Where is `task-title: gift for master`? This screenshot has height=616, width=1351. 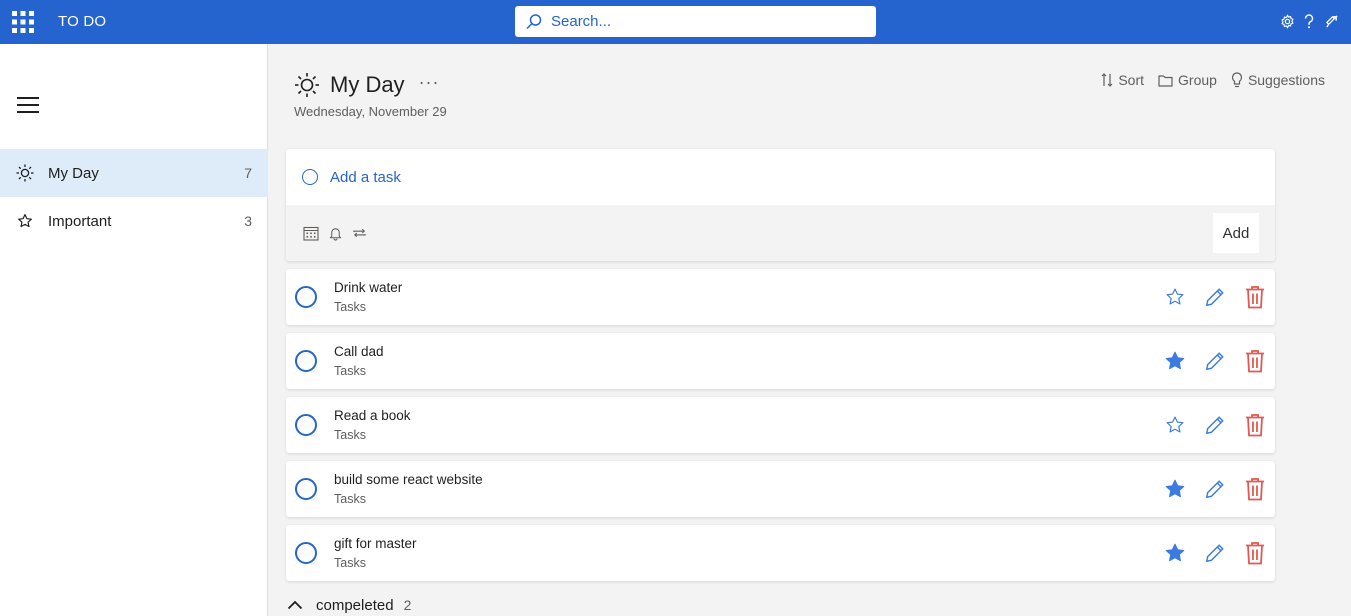
task-title: gift for master is located at coordinates (375, 543).